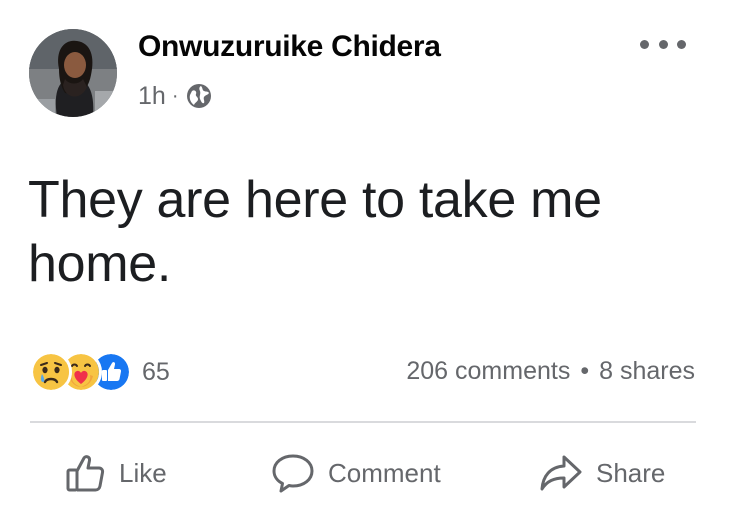 Image resolution: width=739 pixels, height=516 pixels. What do you see at coordinates (631, 472) in the screenshot?
I see `share-label: Share` at bounding box center [631, 472].